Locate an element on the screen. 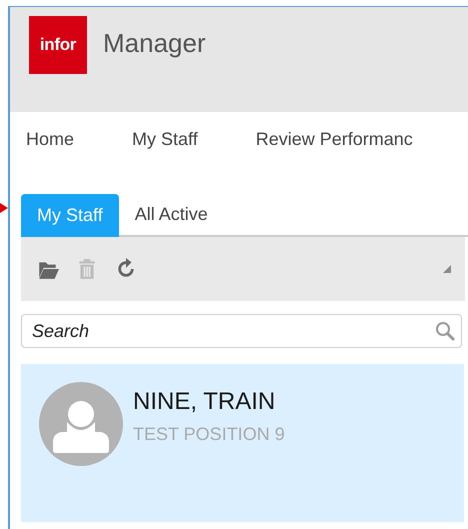 The image size is (468, 529). nav-link: Review Performanc is located at coordinates (334, 140).